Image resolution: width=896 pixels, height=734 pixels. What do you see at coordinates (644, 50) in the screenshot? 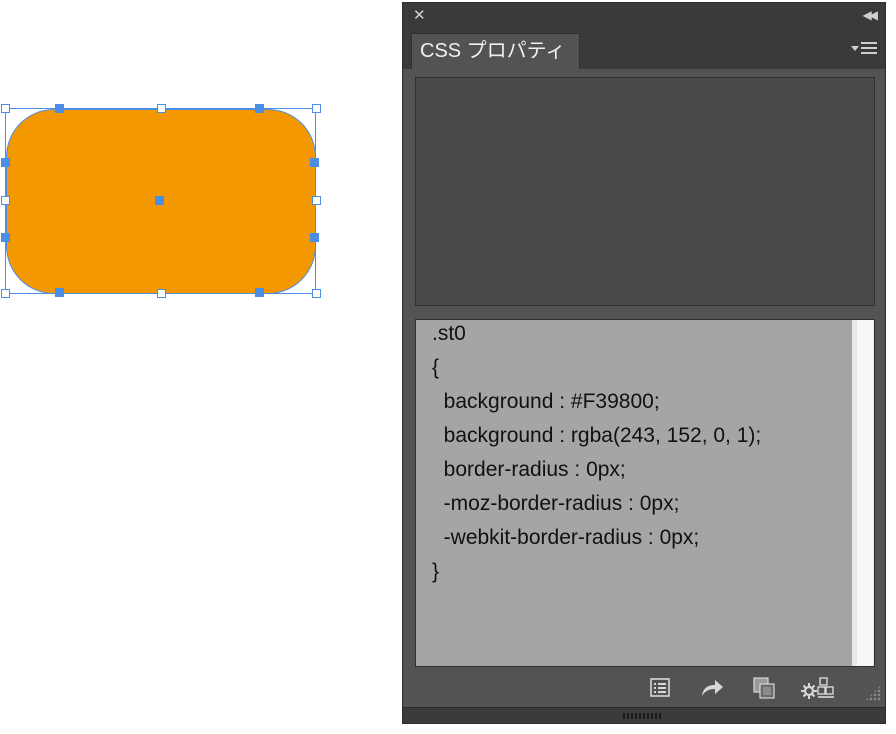
I see `panel-tab-row: CSS プロパティ` at bounding box center [644, 50].